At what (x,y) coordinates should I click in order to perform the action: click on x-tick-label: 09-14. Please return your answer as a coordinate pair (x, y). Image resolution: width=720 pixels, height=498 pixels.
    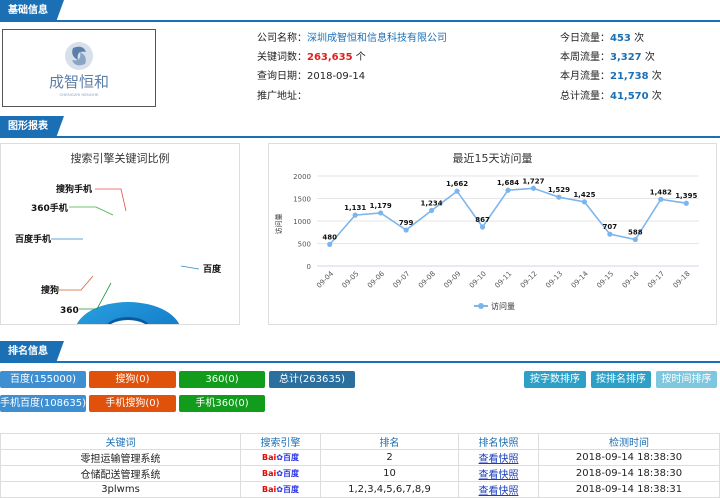
    Looking at the image, I should click on (580, 279).